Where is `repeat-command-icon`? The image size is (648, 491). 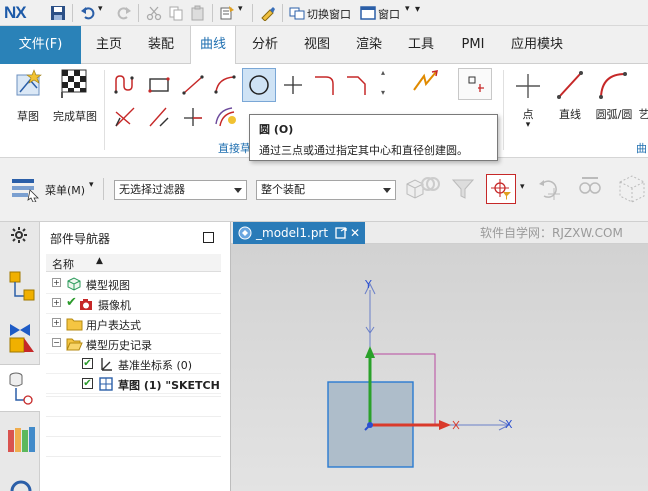
repeat-command-icon is located at coordinates (227, 13).